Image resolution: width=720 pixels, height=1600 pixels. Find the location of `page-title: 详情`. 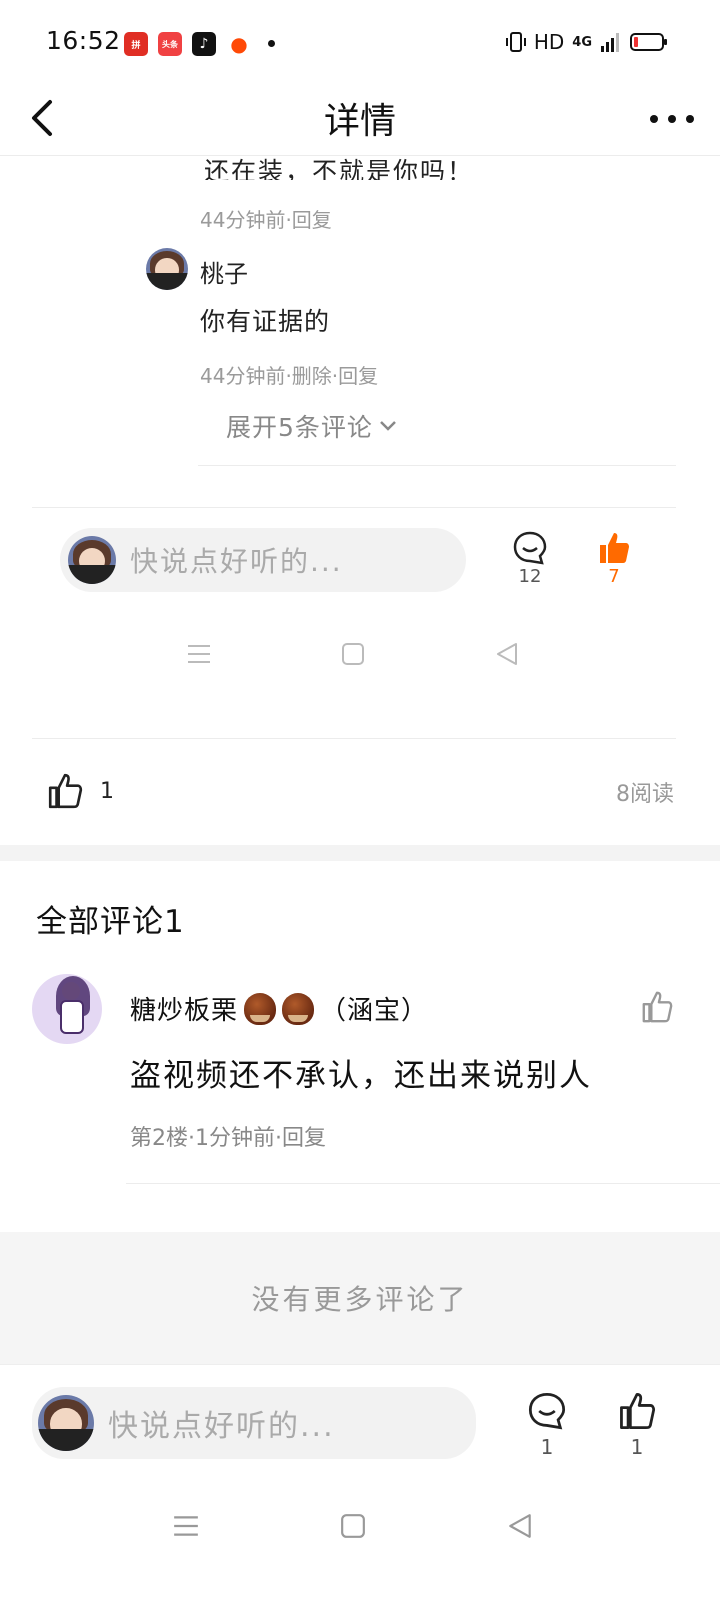

page-title: 详情 is located at coordinates (359, 121).